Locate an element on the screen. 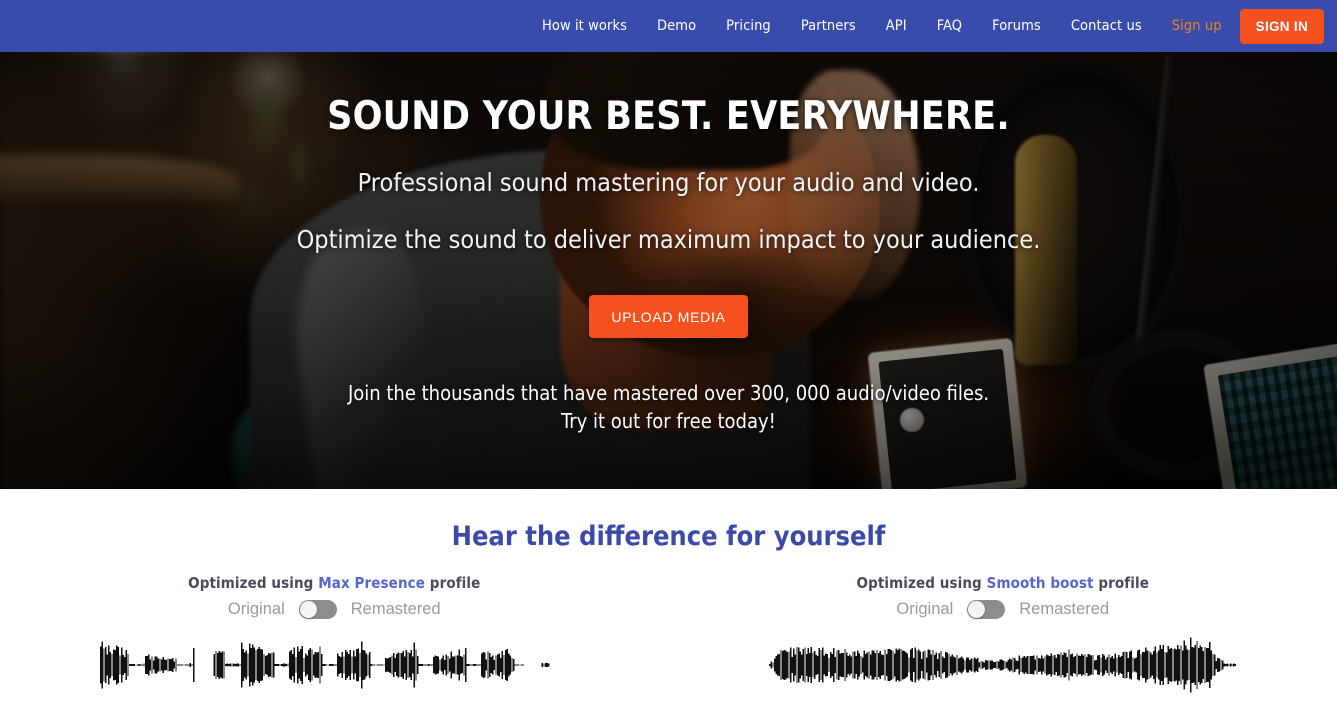 This screenshot has height=710, width=1337. nav-forums: Forums is located at coordinates (1016, 26).